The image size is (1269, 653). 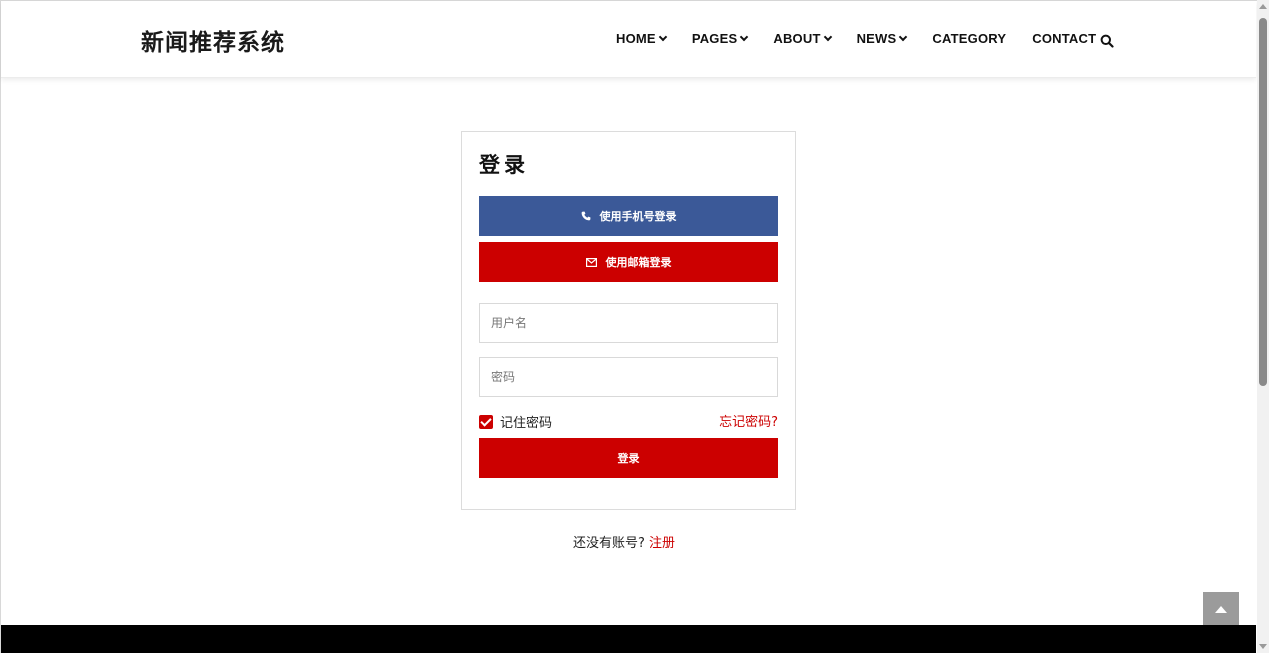 What do you see at coordinates (748, 420) in the screenshot?
I see `forgot-password-link: 忘记密码?` at bounding box center [748, 420].